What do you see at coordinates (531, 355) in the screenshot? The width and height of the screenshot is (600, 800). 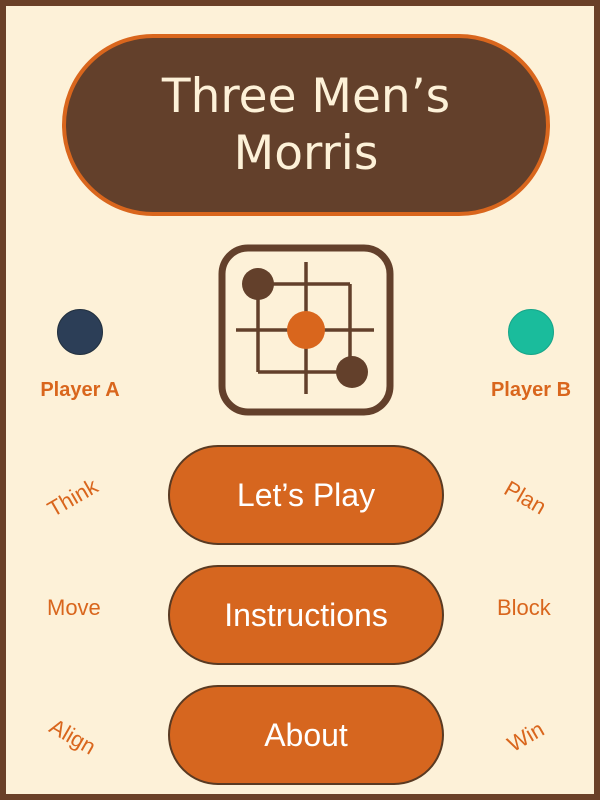 I see `player-b: Player B` at bounding box center [531, 355].